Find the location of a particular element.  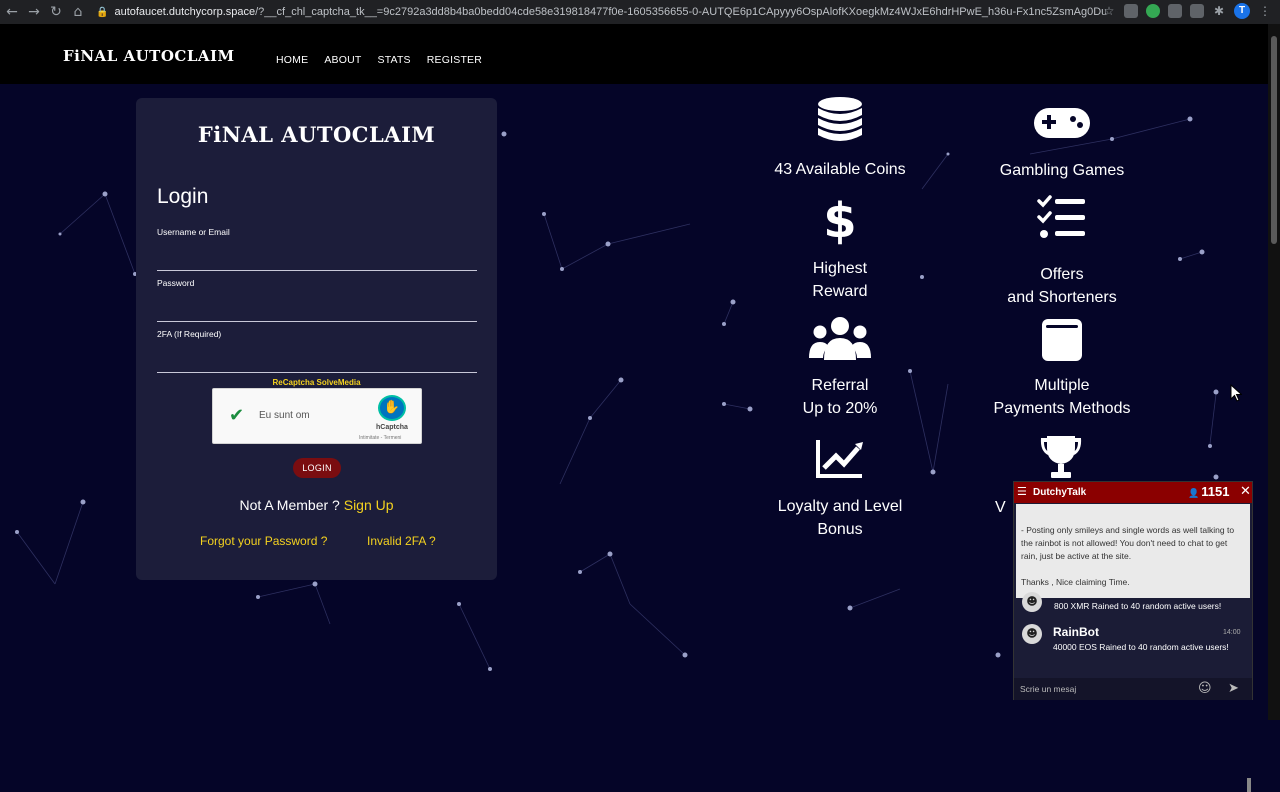

chat-header: ☰ DutchyTalk 👤 1151 ✕ is located at coordinates (1133, 492).